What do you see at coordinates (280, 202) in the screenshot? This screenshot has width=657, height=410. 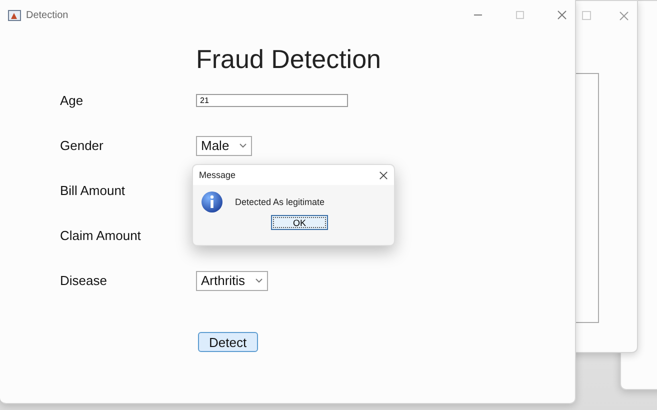 I see `dialog-message: Detected As legitimate` at bounding box center [280, 202].